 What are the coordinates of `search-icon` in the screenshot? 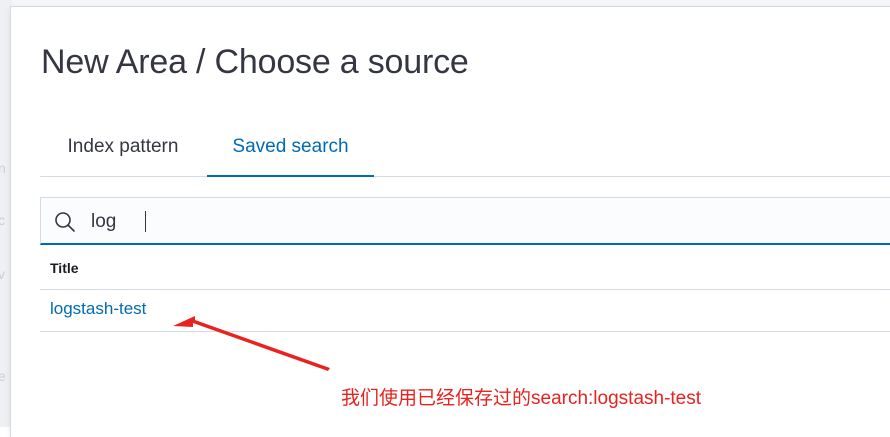 It's located at (65, 222).